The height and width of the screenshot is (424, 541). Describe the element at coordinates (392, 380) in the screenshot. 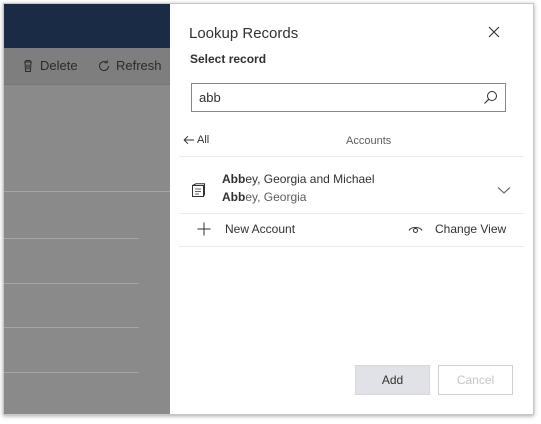

I see `add-button: Add` at that location.